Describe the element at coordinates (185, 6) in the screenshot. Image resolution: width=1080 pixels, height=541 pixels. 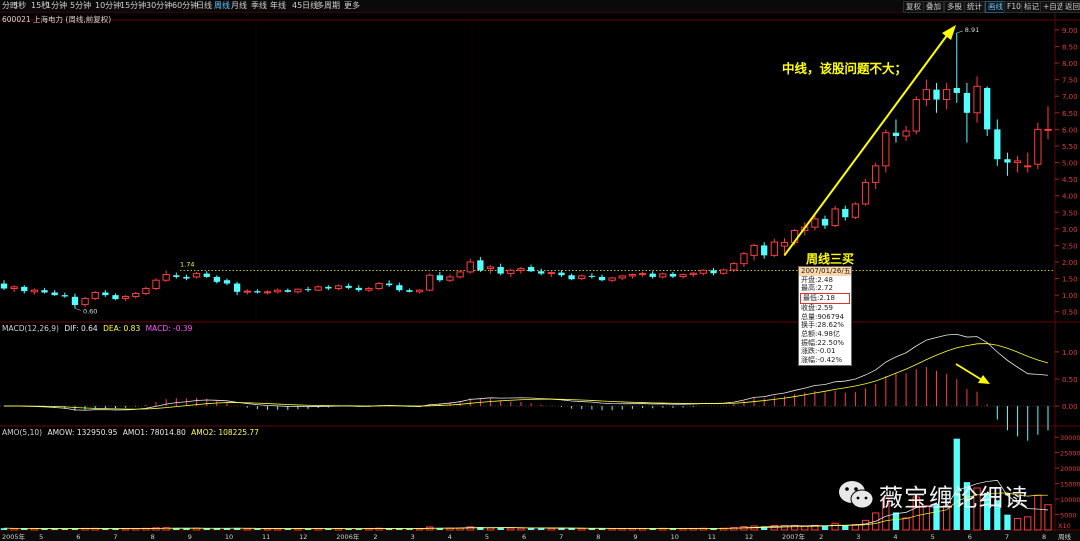
I see `period-tab-8: 60分钟` at that location.